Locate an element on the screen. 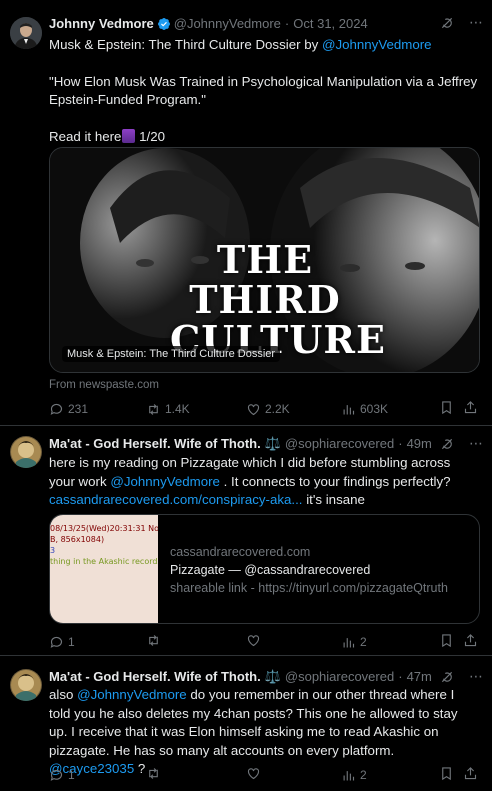 The image size is (492, 791). card-title: Pizzagate — @cassandrarecovered is located at coordinates (270, 570).